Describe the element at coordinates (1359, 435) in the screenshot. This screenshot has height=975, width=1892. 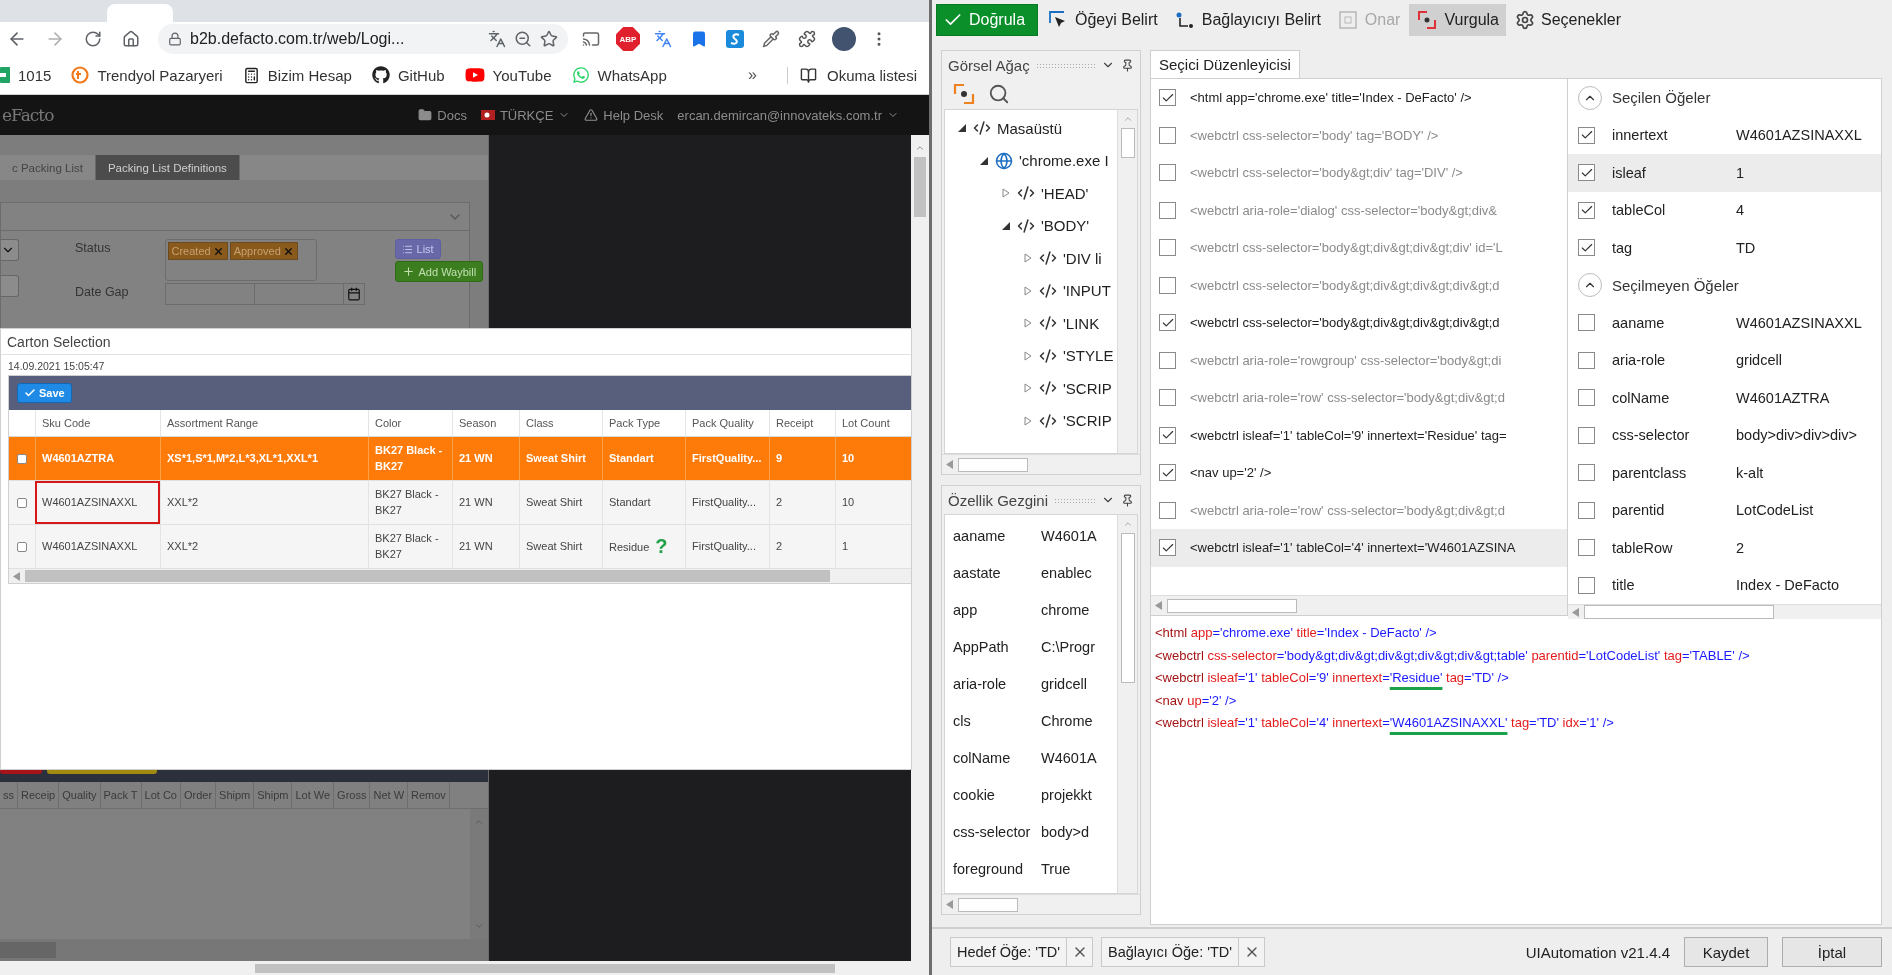
I see `selector-row: <webctrl isleaf='1' tableCol='9' innertext='Residue' tag=` at that location.